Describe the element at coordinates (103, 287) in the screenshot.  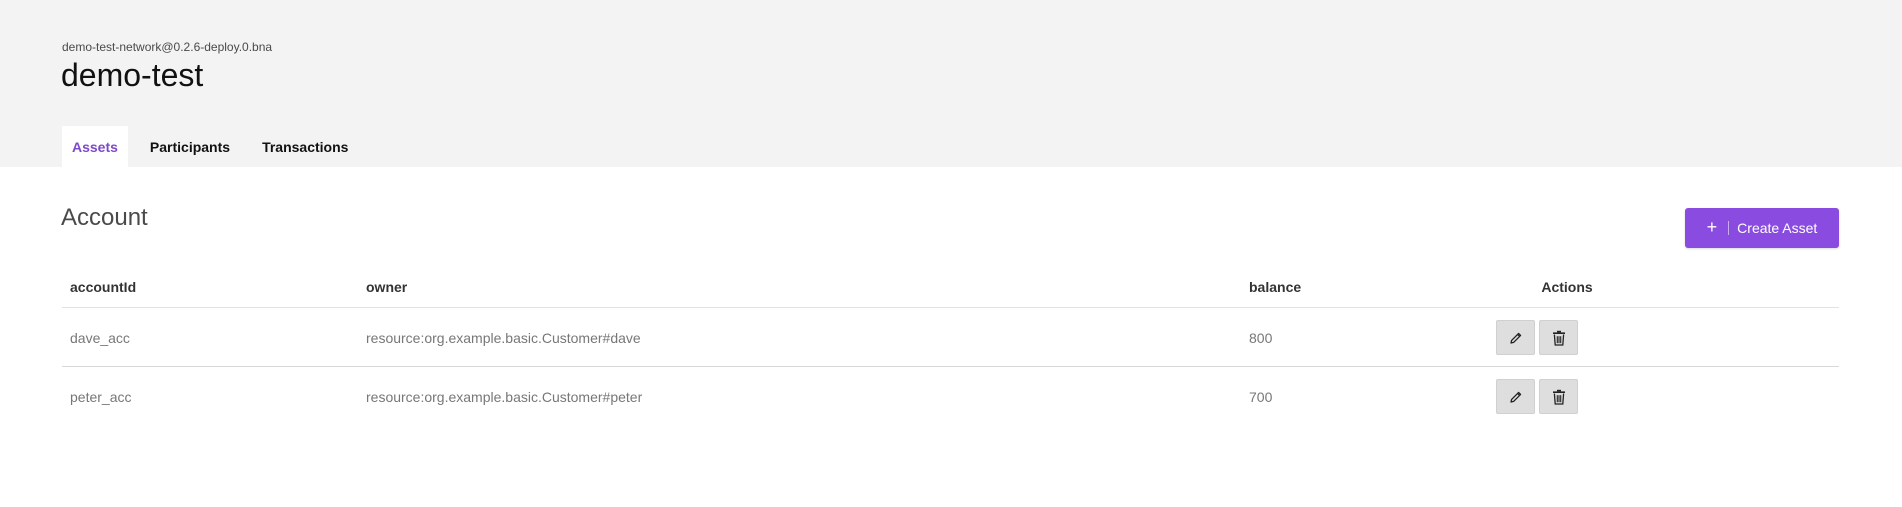
I see `column-header-accountid: accountId` at that location.